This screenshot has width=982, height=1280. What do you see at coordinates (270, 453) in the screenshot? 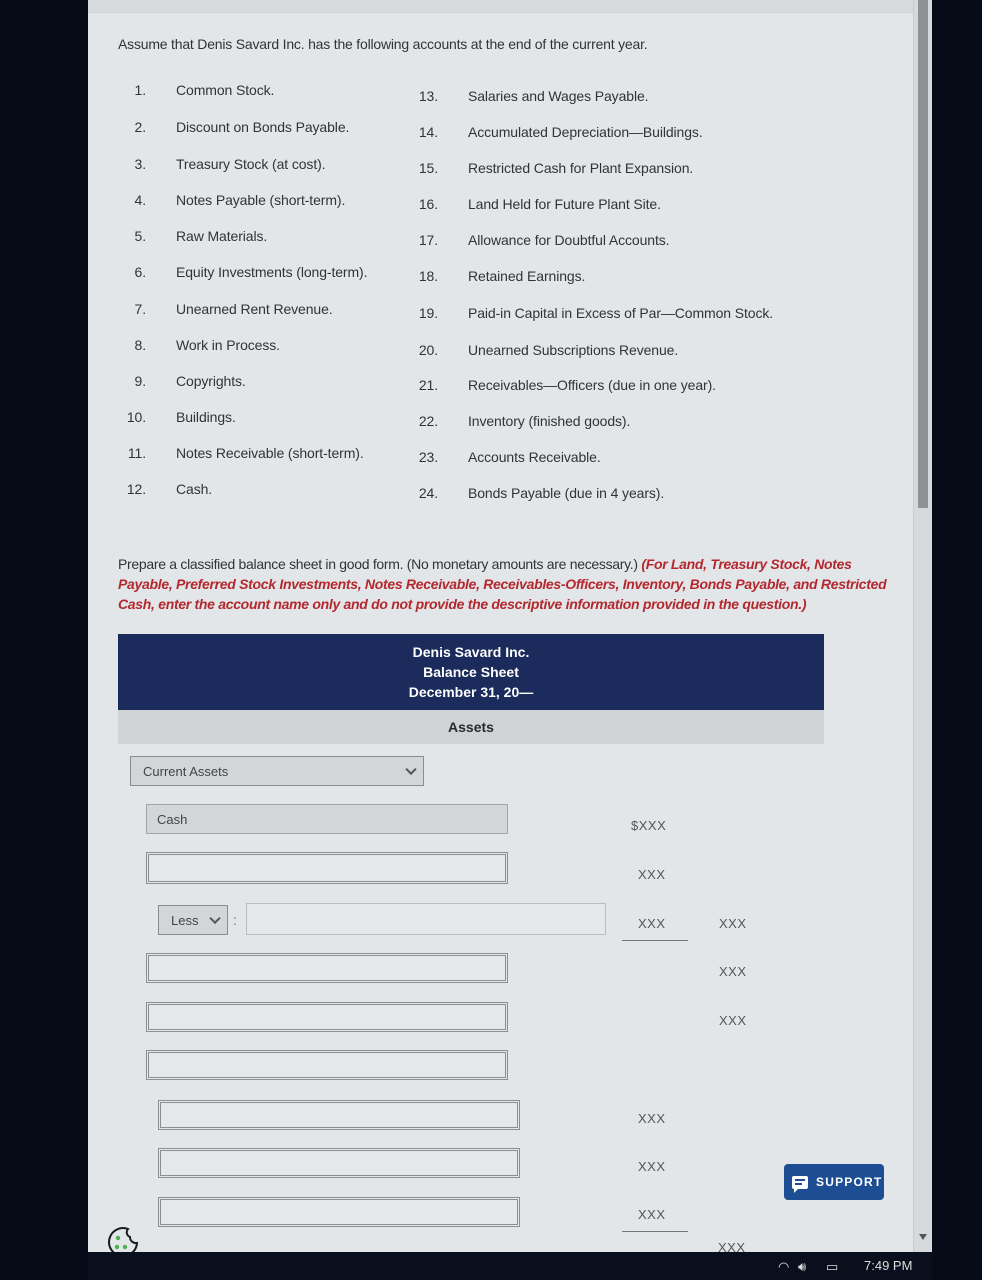
I see `account-name: Notes Receivable (short-term).` at bounding box center [270, 453].